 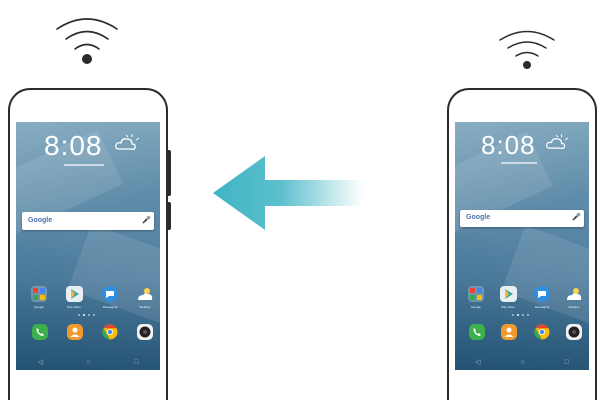 What do you see at coordinates (168, 173) in the screenshot?
I see `power-button` at bounding box center [168, 173].